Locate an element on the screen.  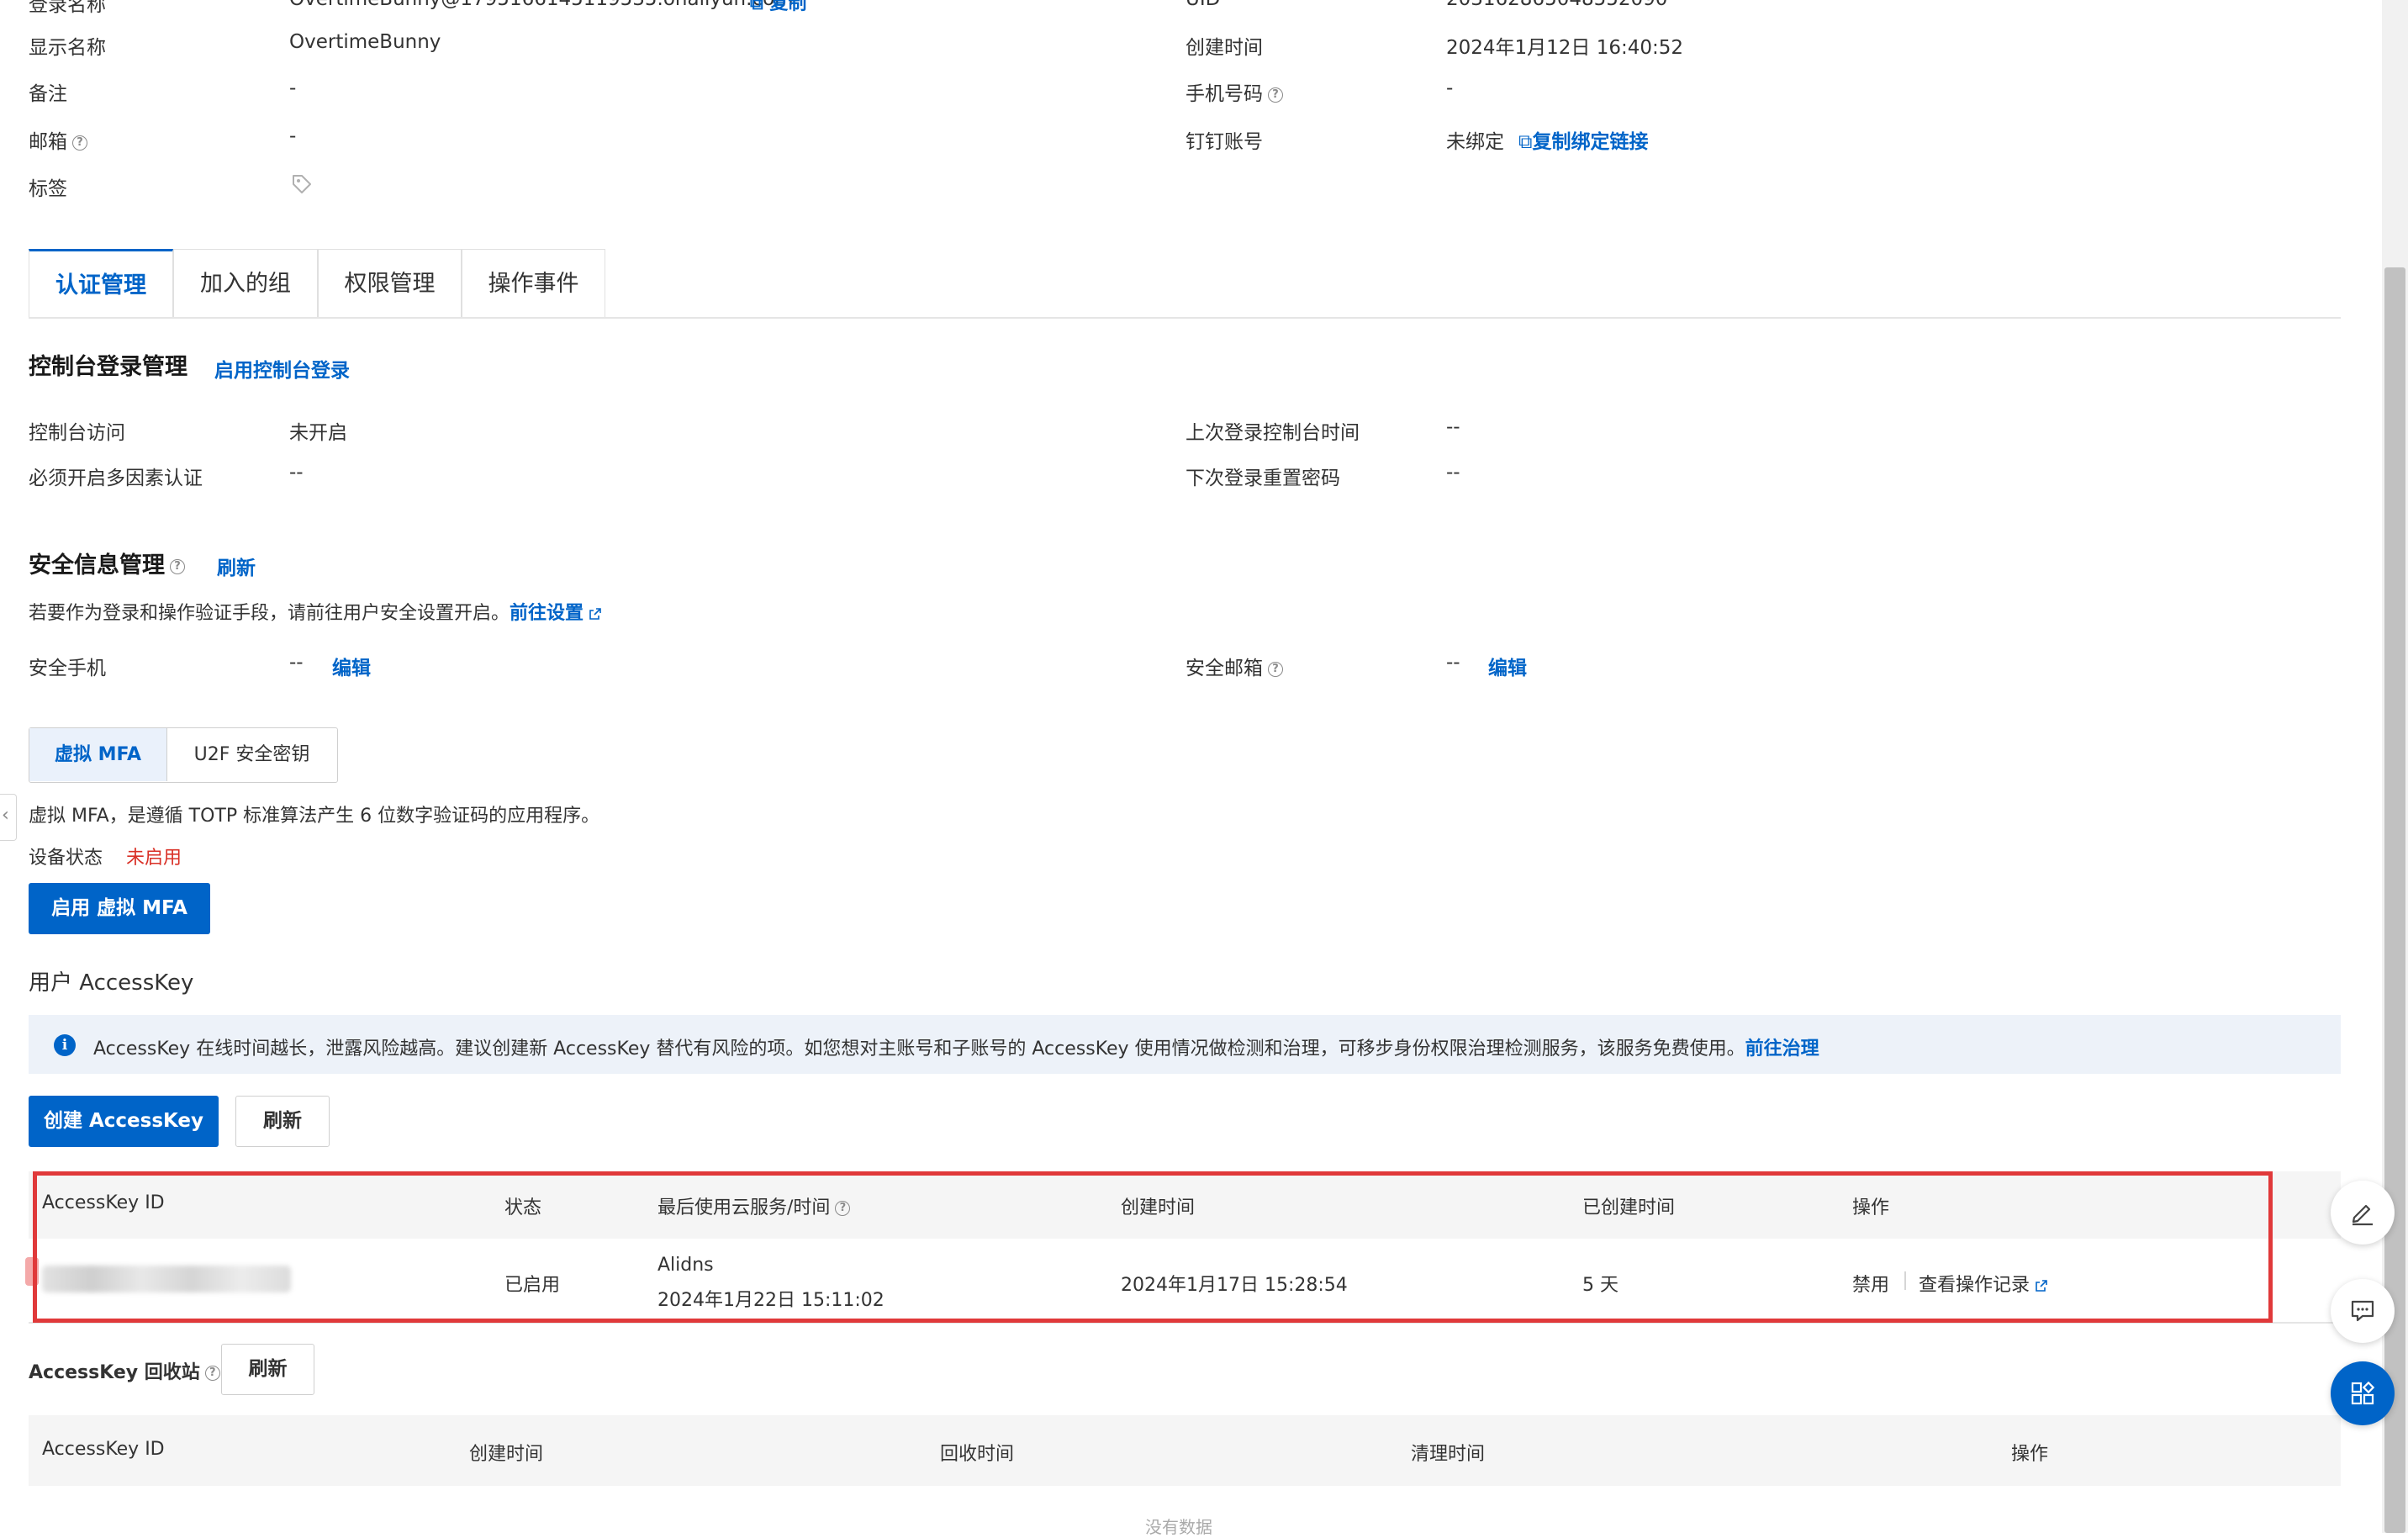
goto-settings-link: 前往设置 is located at coordinates (547, 613).